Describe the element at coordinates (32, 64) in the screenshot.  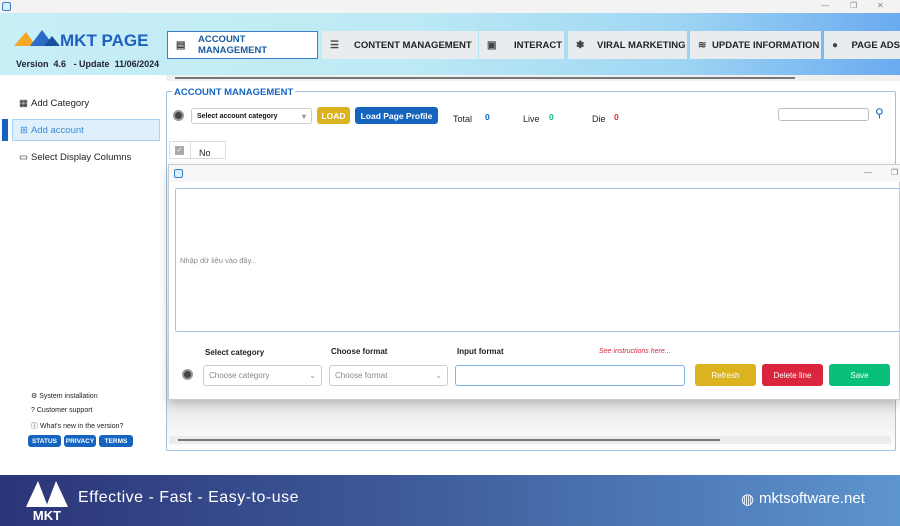
I see `version-label: Version` at that location.